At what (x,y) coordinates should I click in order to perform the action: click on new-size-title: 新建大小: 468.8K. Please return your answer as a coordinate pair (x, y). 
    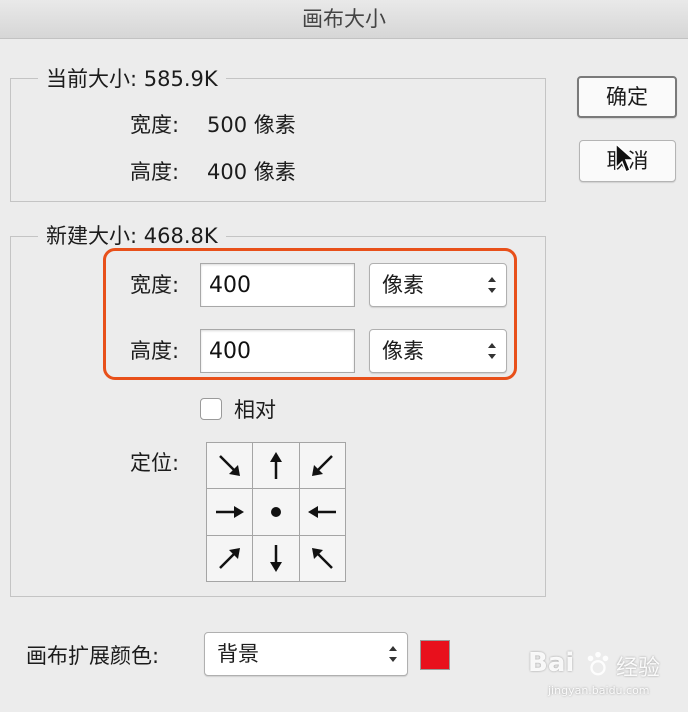
    Looking at the image, I should click on (132, 236).